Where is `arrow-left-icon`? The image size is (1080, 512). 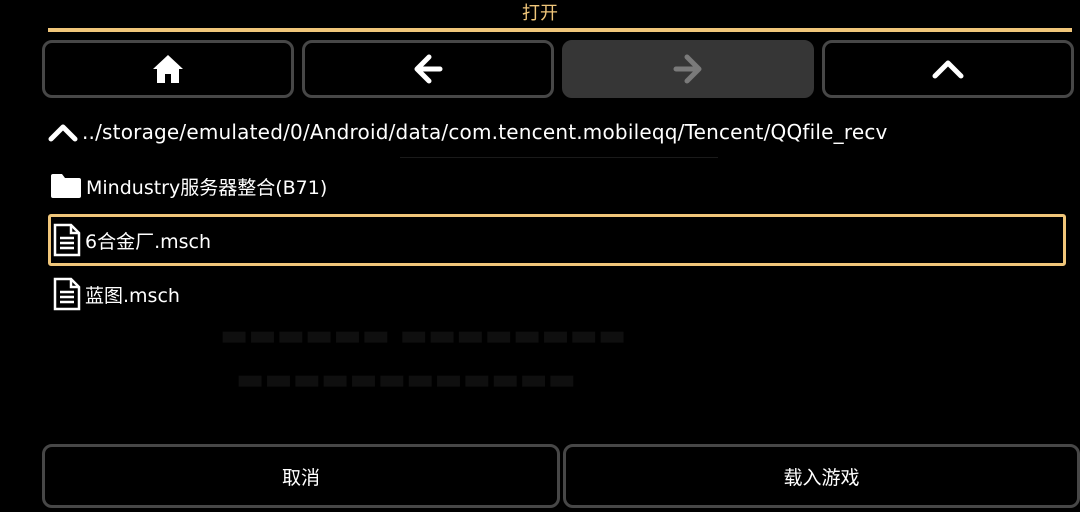
arrow-left-icon is located at coordinates (428, 69).